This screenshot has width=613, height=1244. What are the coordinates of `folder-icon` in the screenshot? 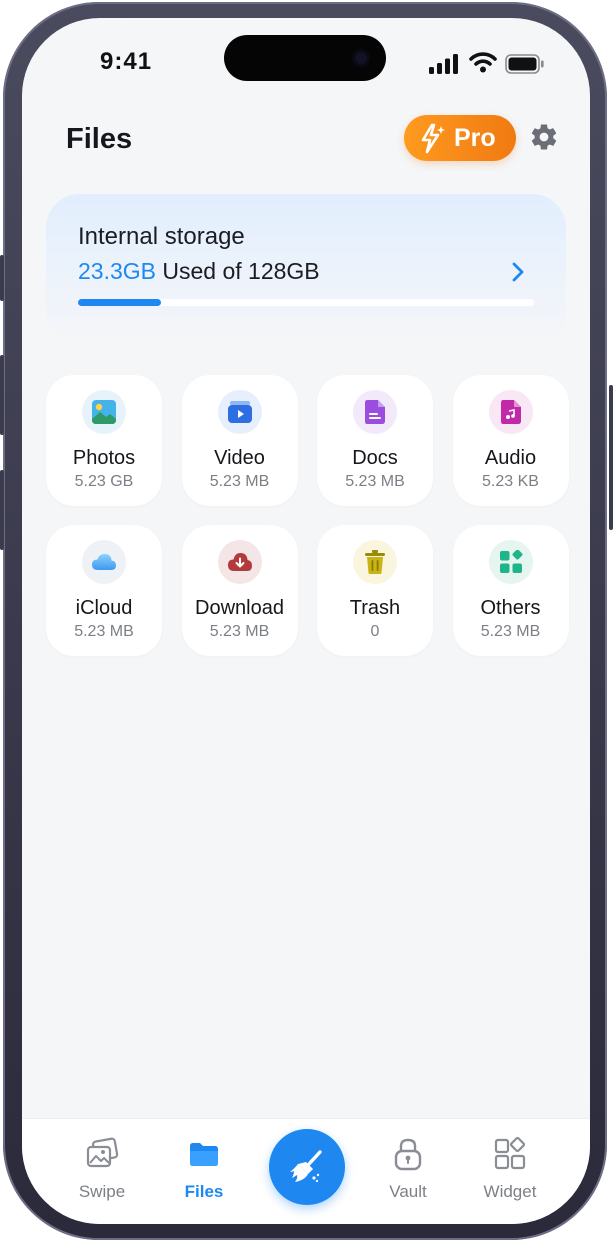 It's located at (204, 1154).